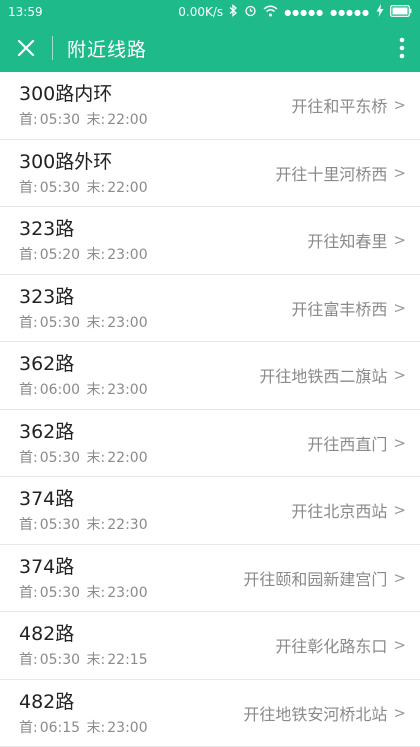  I want to click on route-name: 300路外环, so click(66, 161).